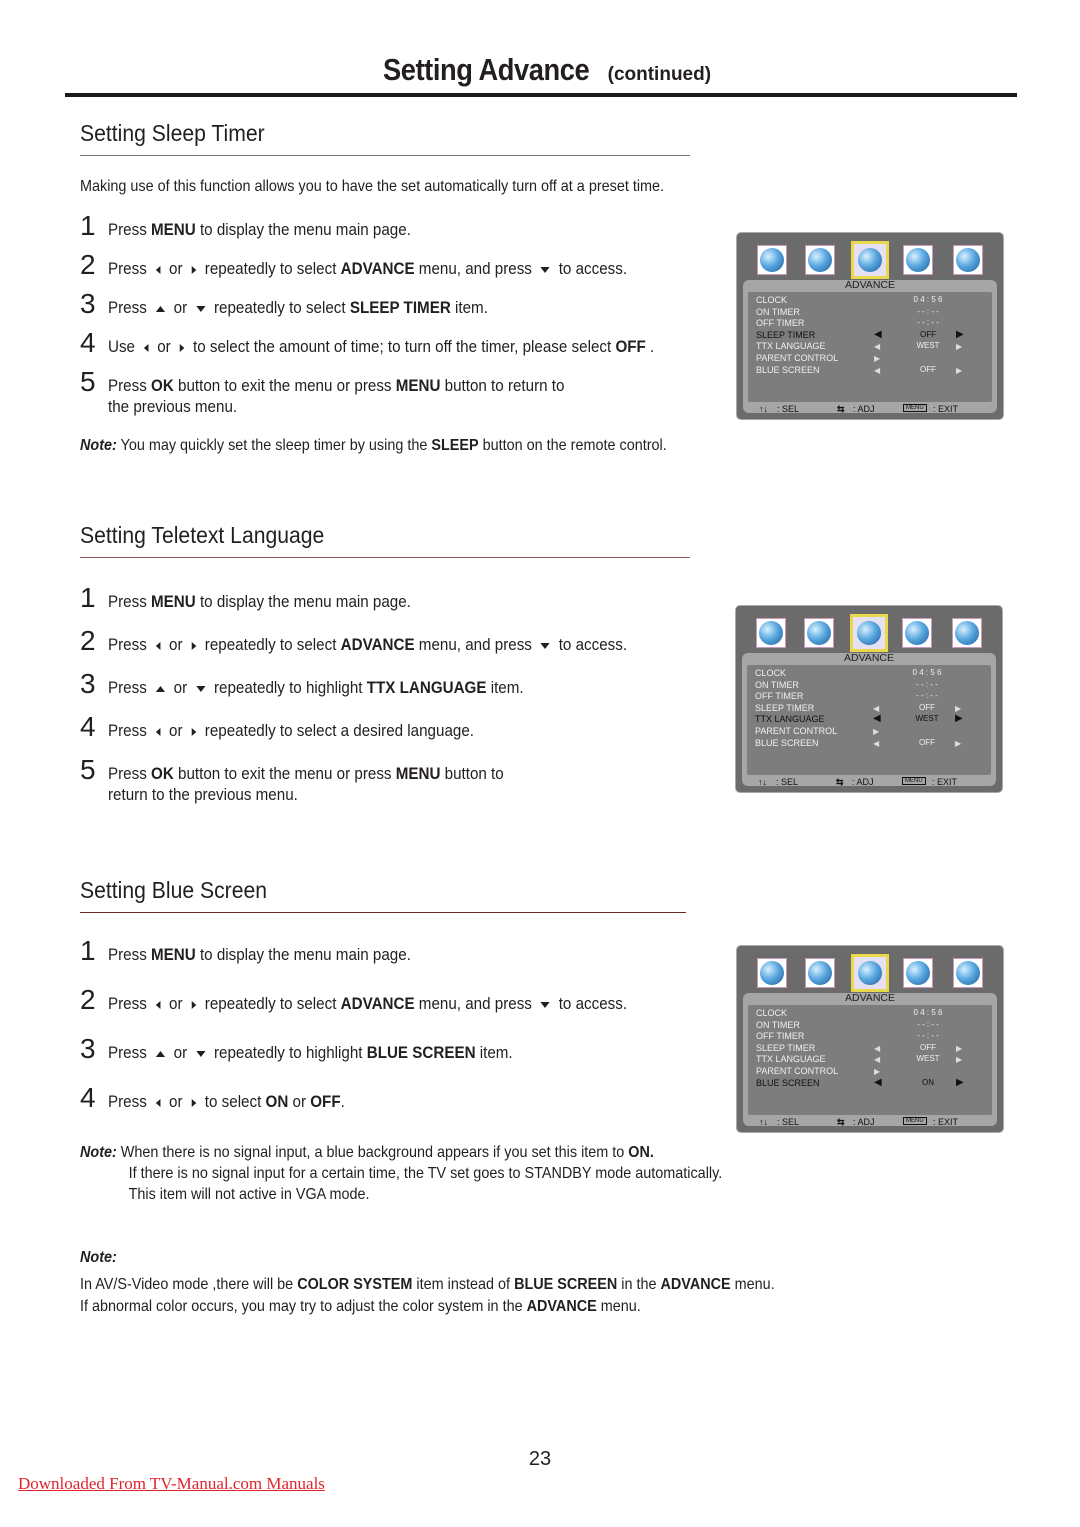 Image resolution: width=1080 pixels, height=1527 pixels. I want to click on step-number: 2, so click(88, 640).